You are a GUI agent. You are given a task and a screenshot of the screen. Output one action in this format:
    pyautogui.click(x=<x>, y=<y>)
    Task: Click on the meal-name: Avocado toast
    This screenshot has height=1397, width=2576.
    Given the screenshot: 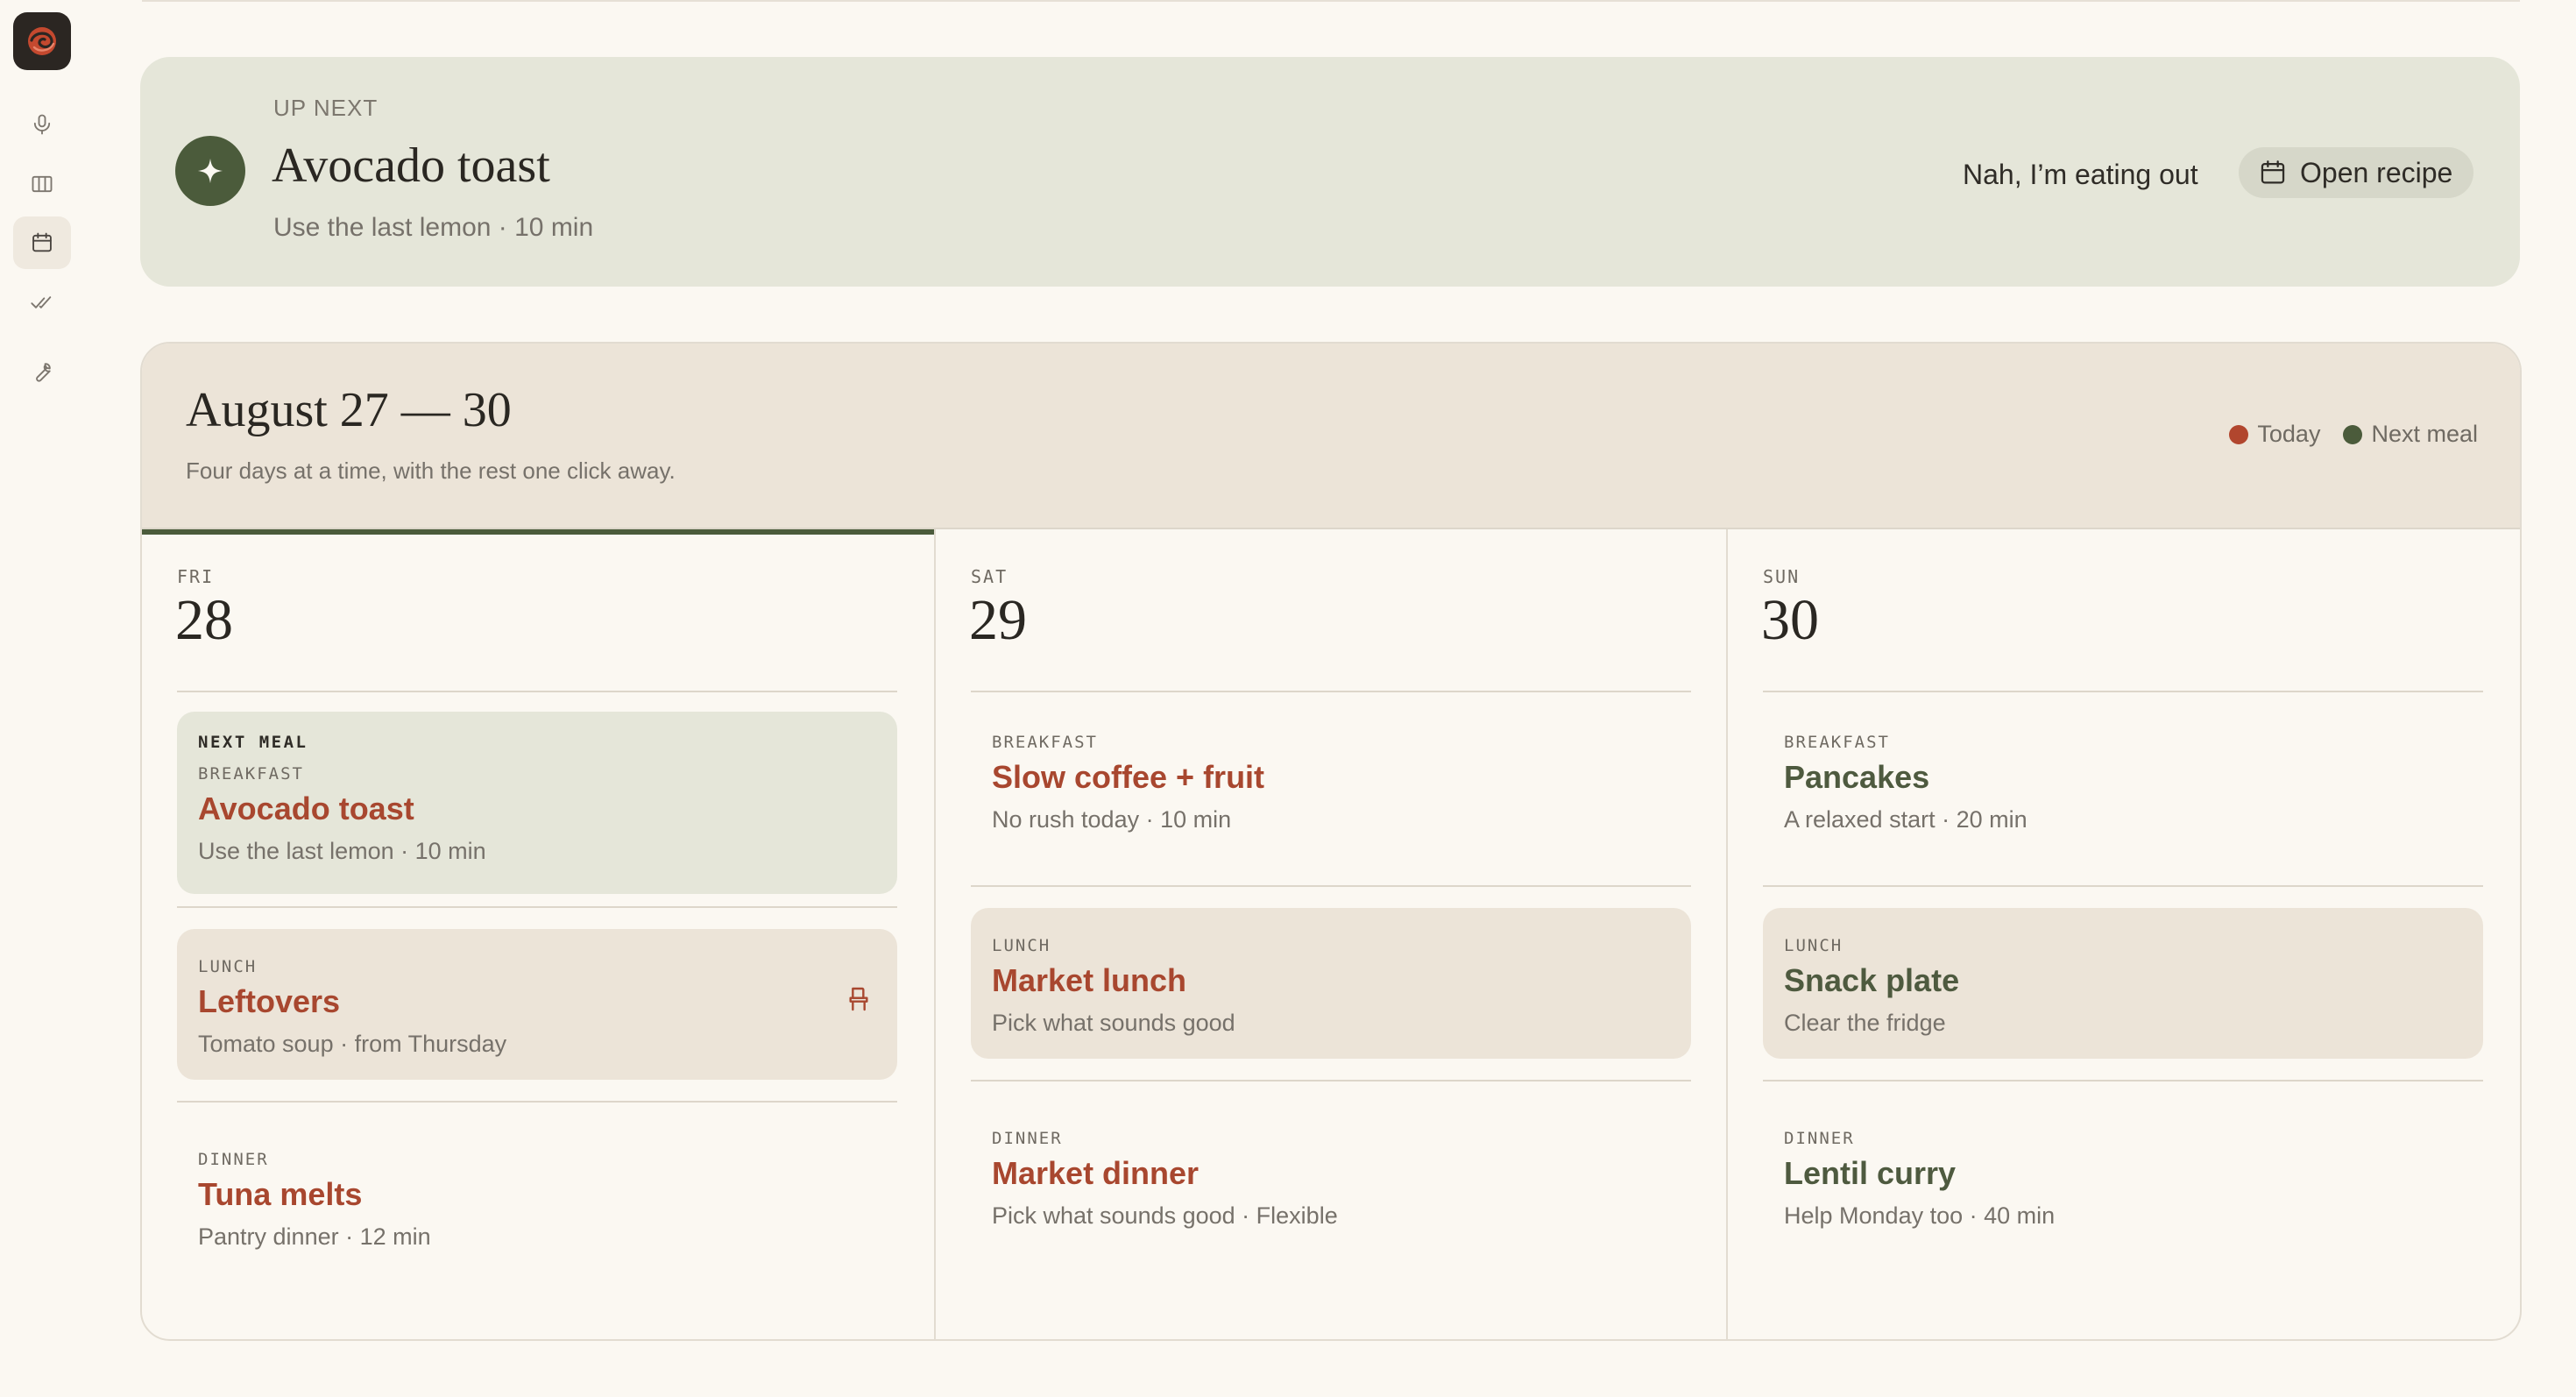 What is the action you would take?
    pyautogui.click(x=306, y=808)
    